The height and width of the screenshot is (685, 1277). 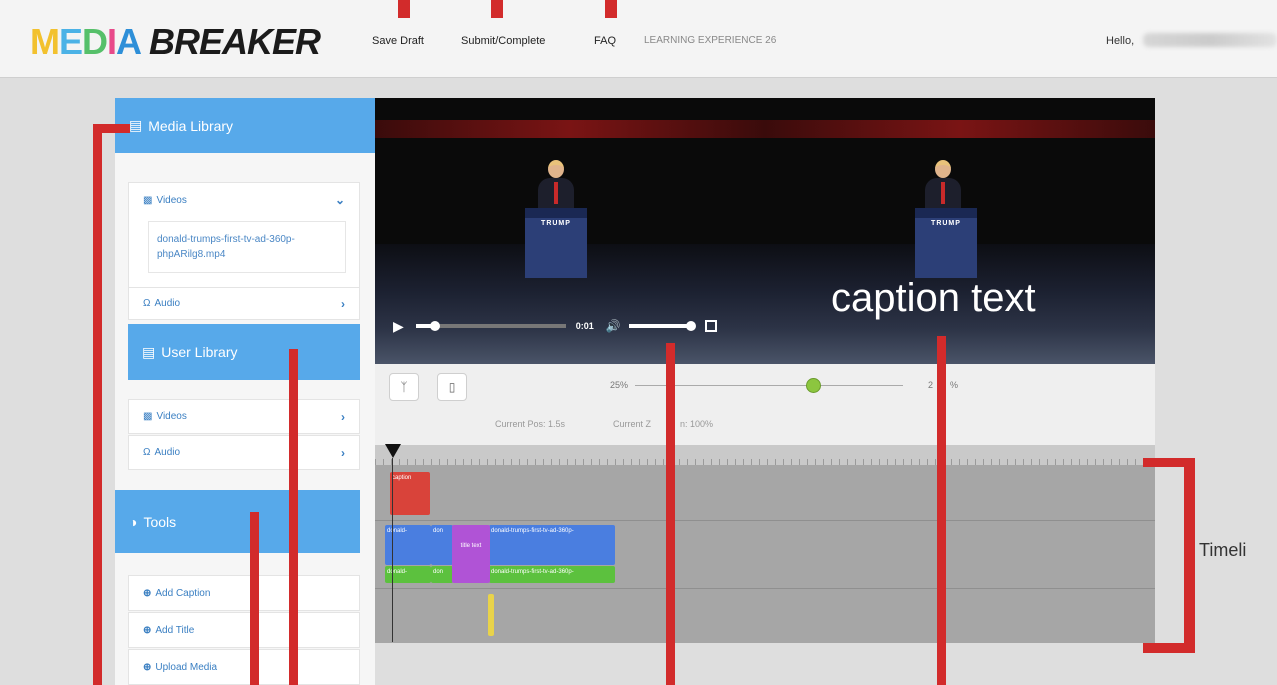 I want to click on play-icon: ▶, so click(x=398, y=326).